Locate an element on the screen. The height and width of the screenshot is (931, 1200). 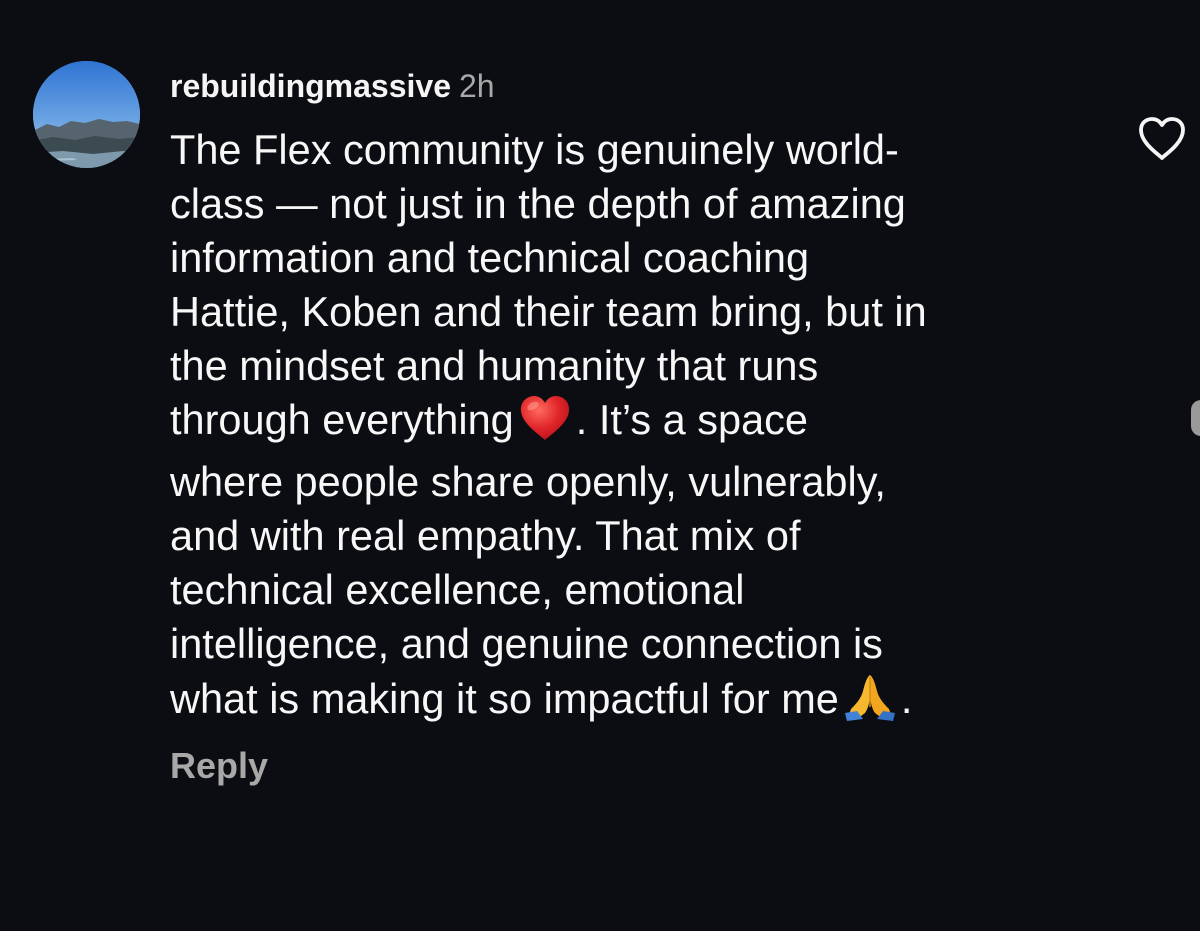
like-button is located at coordinates (1162, 139).